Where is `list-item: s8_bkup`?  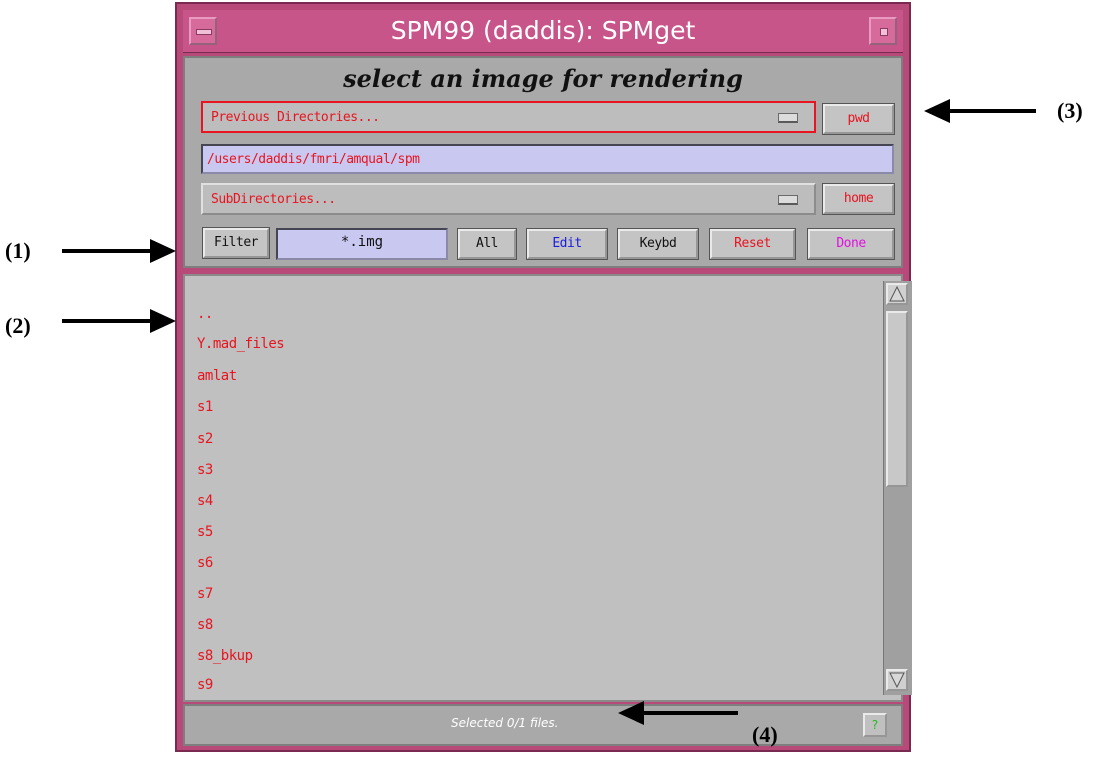 list-item: s8_bkup is located at coordinates (225, 656).